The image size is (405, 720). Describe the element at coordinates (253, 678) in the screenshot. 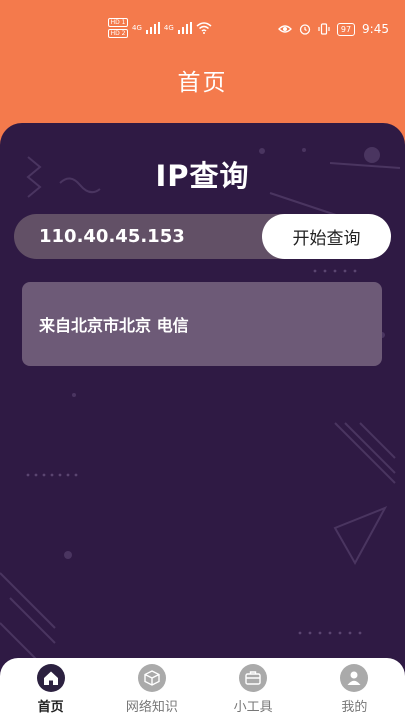

I see `toolbox-icon` at that location.